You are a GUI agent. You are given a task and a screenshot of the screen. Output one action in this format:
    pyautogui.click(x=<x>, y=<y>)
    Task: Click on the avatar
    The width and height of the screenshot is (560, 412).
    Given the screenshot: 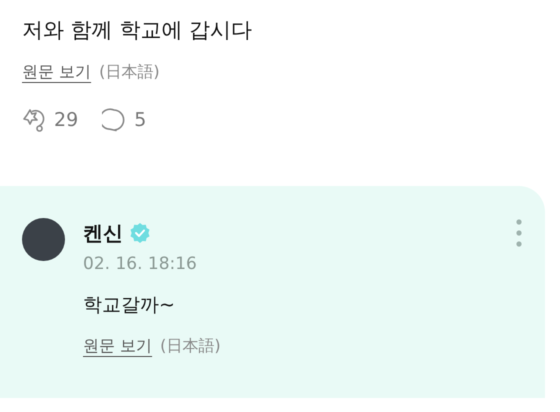 What is the action you would take?
    pyautogui.click(x=43, y=239)
    